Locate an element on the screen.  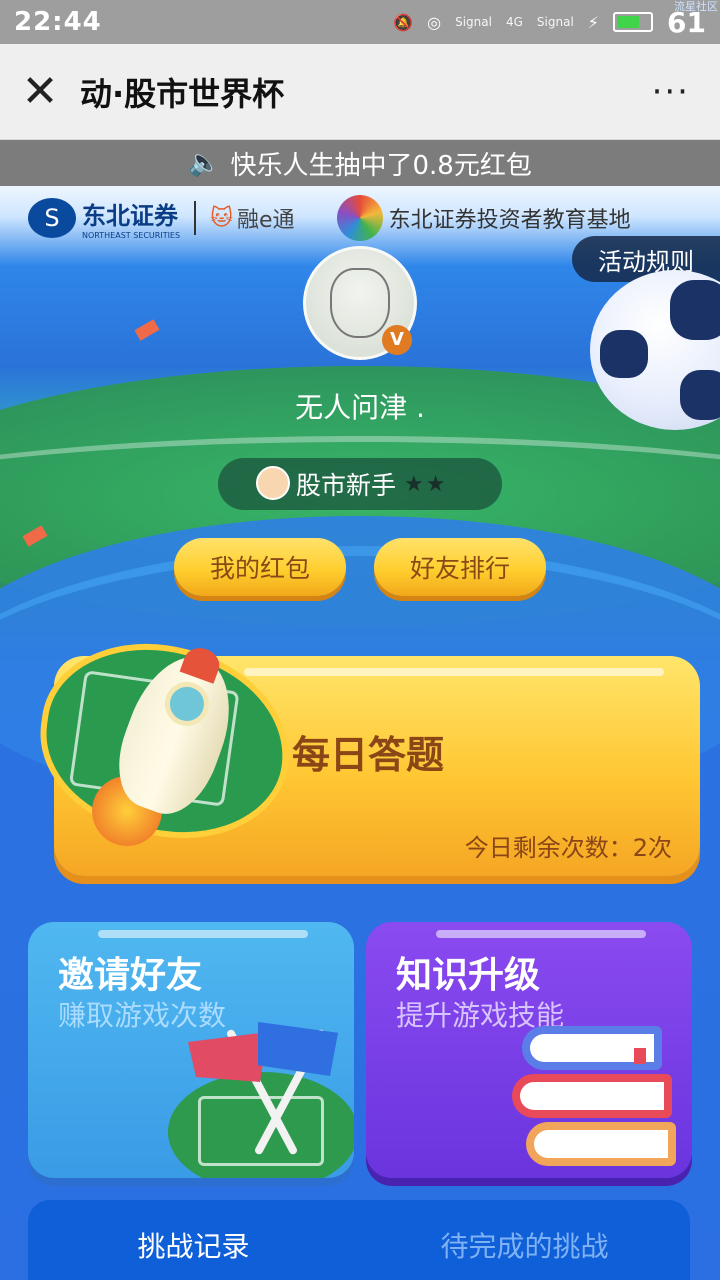
star-icon: ★★ is located at coordinates (426, 484).